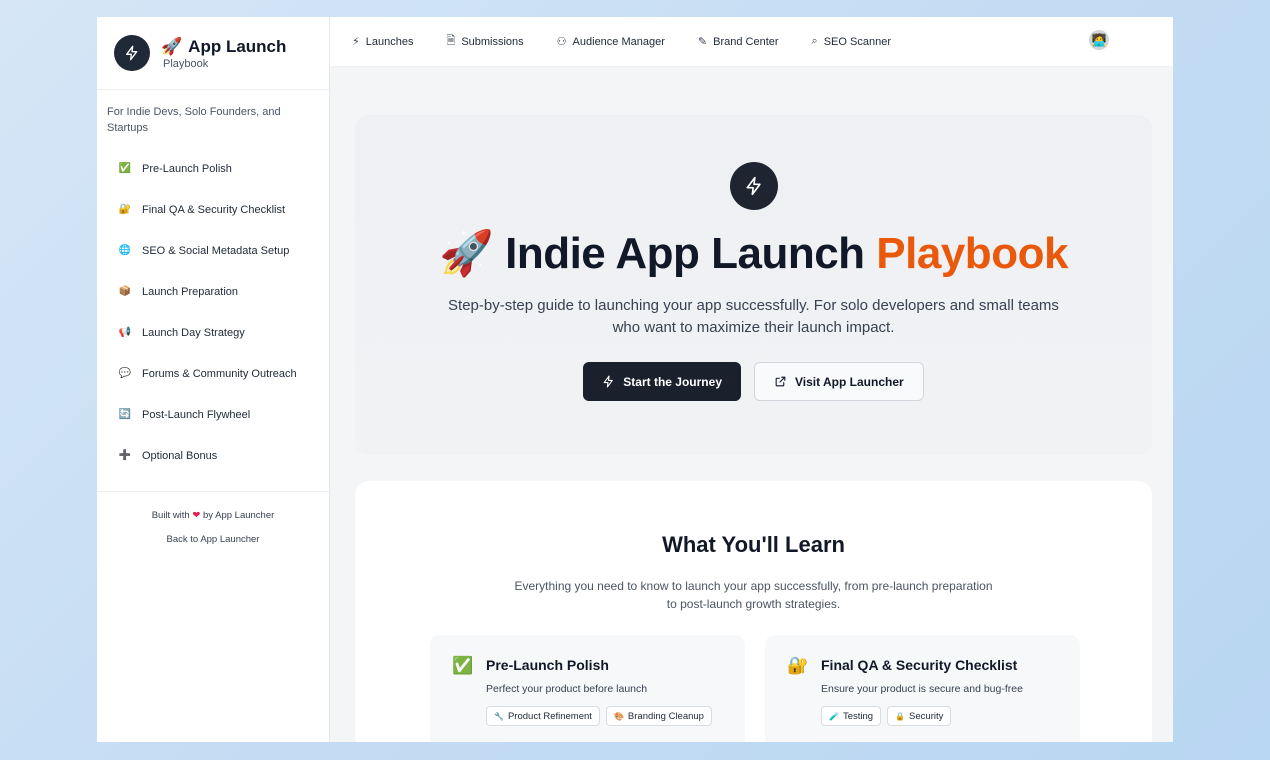  Describe the element at coordinates (451, 41) in the screenshot. I see `document-icon: 🗎` at that location.